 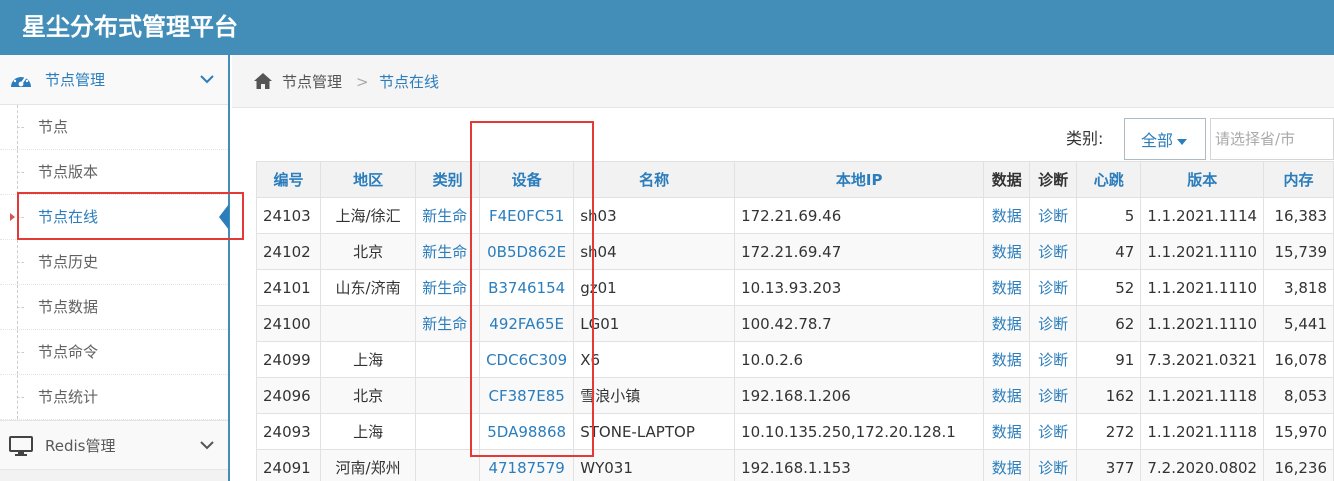 I want to click on col-header-version: 版本, so click(x=1202, y=179).